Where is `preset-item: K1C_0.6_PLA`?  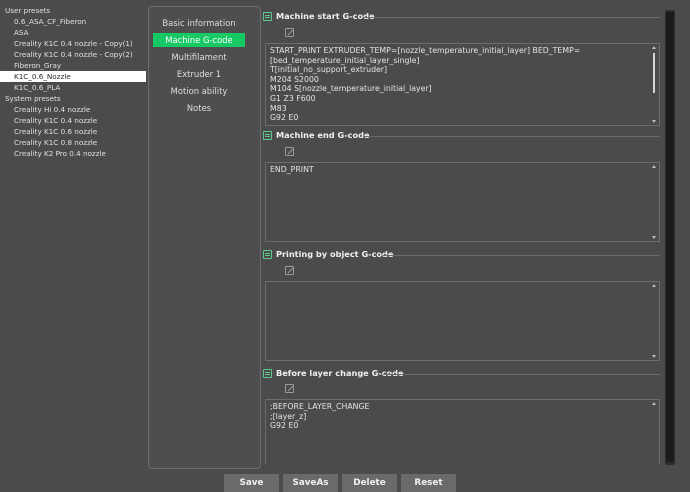 preset-item: K1C_0.6_PLA is located at coordinates (73, 87).